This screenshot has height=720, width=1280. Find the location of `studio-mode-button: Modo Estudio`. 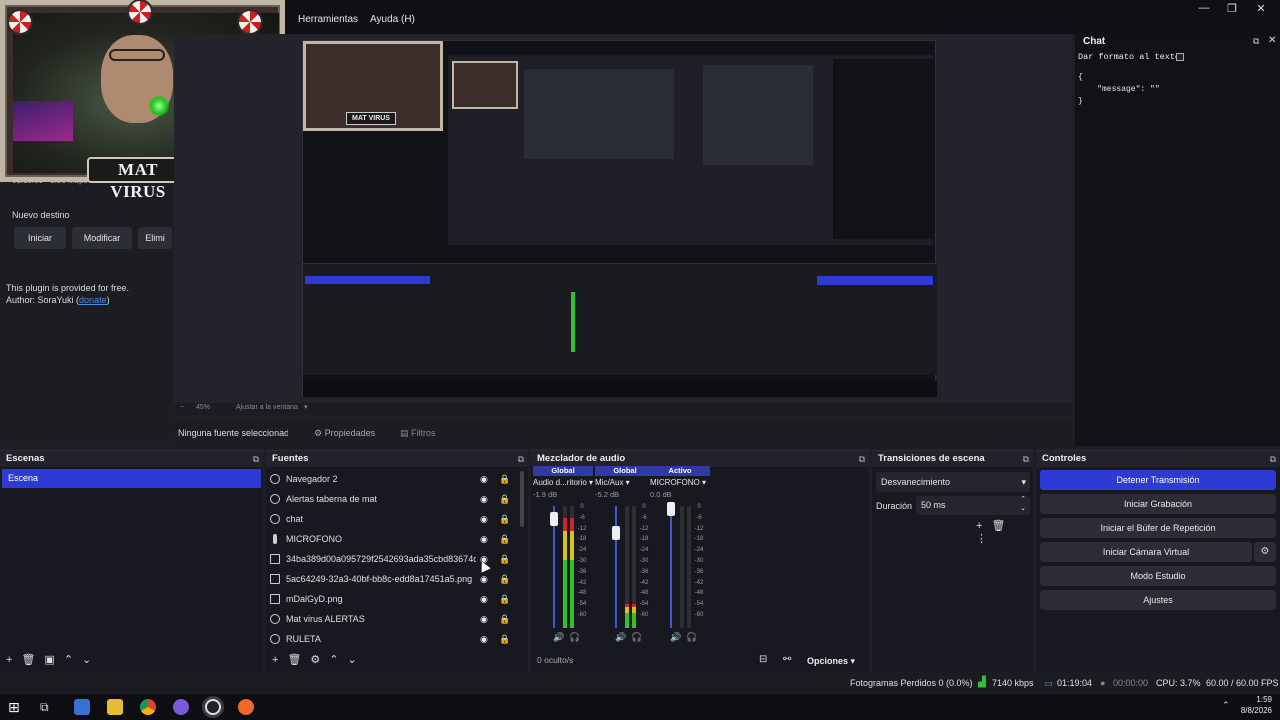

studio-mode-button: Modo Estudio is located at coordinates (1158, 576).